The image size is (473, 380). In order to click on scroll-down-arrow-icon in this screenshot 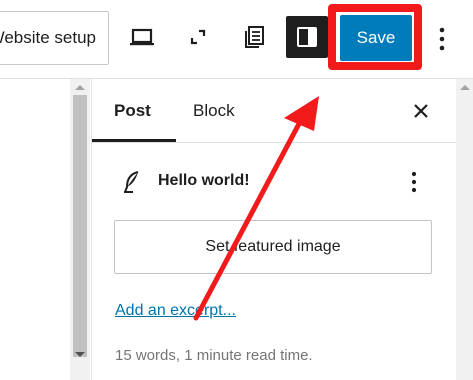, I will do `click(80, 354)`.